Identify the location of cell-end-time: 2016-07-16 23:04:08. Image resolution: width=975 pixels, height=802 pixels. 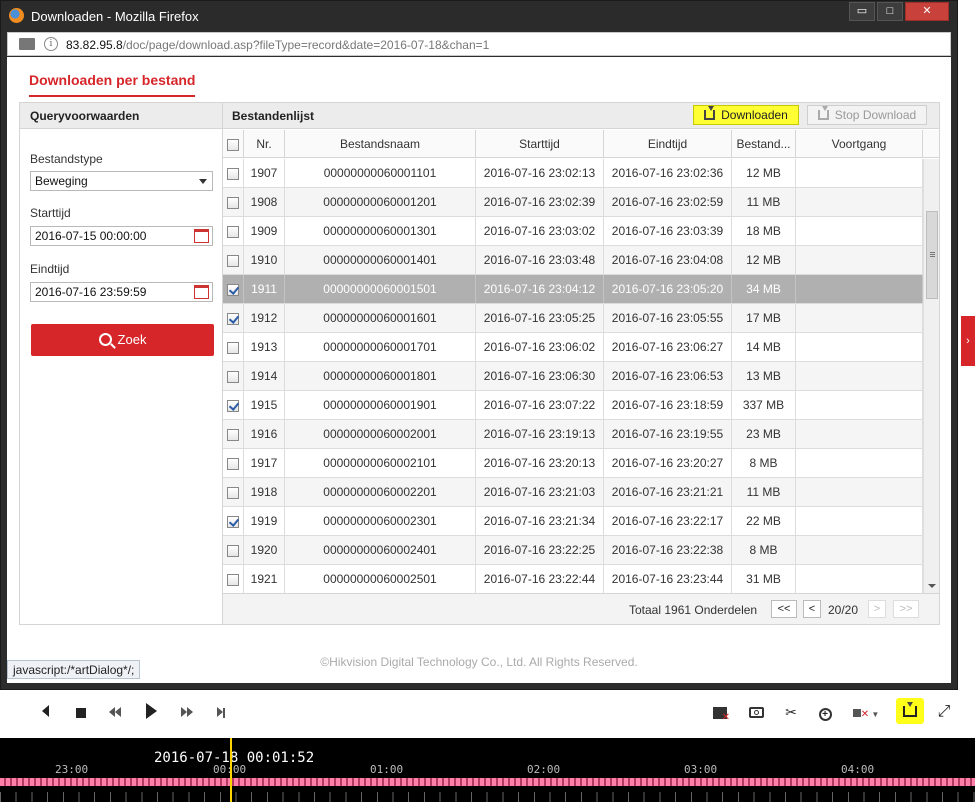
(668, 260).